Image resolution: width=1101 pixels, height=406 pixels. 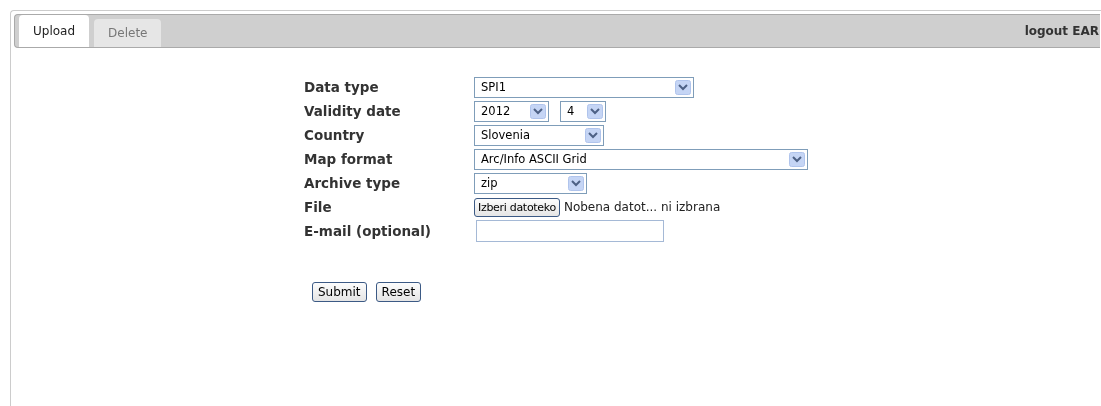 What do you see at coordinates (530, 183) in the screenshot?
I see `dropdown: zip` at bounding box center [530, 183].